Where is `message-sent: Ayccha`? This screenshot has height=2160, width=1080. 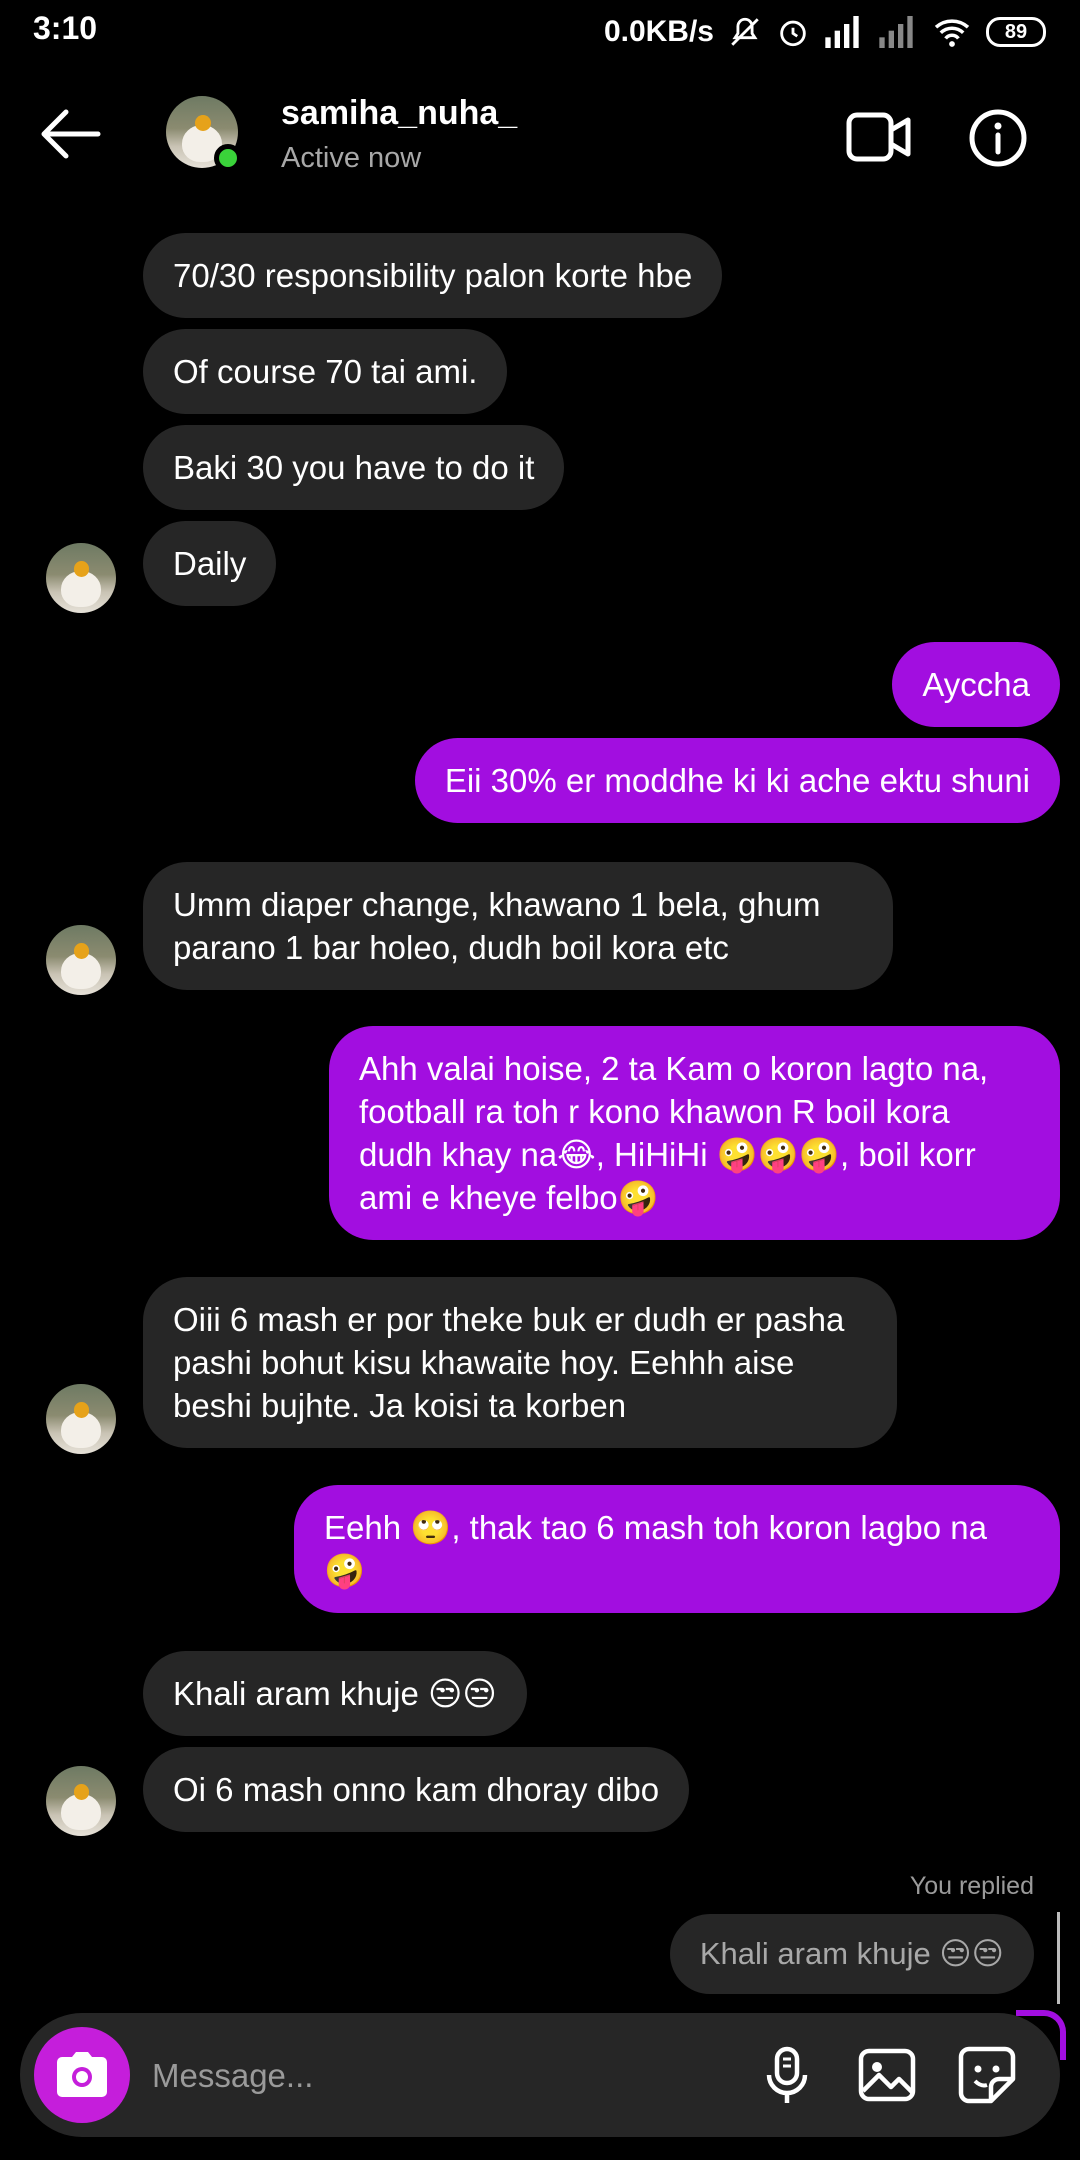 message-sent: Ayccha is located at coordinates (976, 684).